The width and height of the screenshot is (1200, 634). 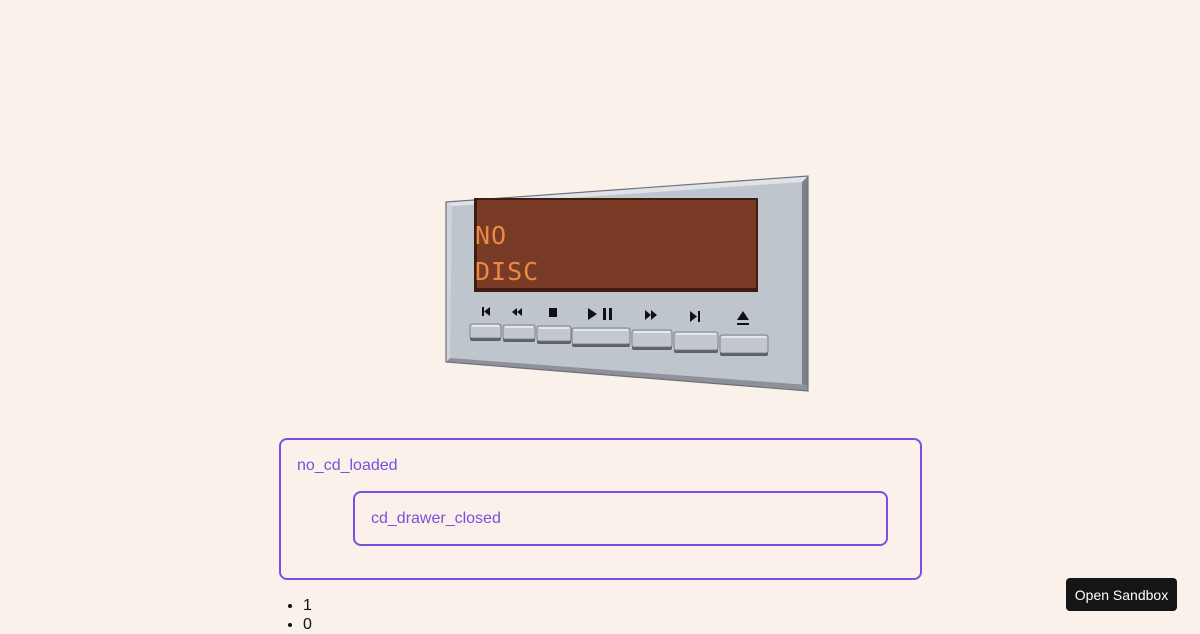 What do you see at coordinates (491, 235) in the screenshot?
I see `lcd-line-1: NO` at bounding box center [491, 235].